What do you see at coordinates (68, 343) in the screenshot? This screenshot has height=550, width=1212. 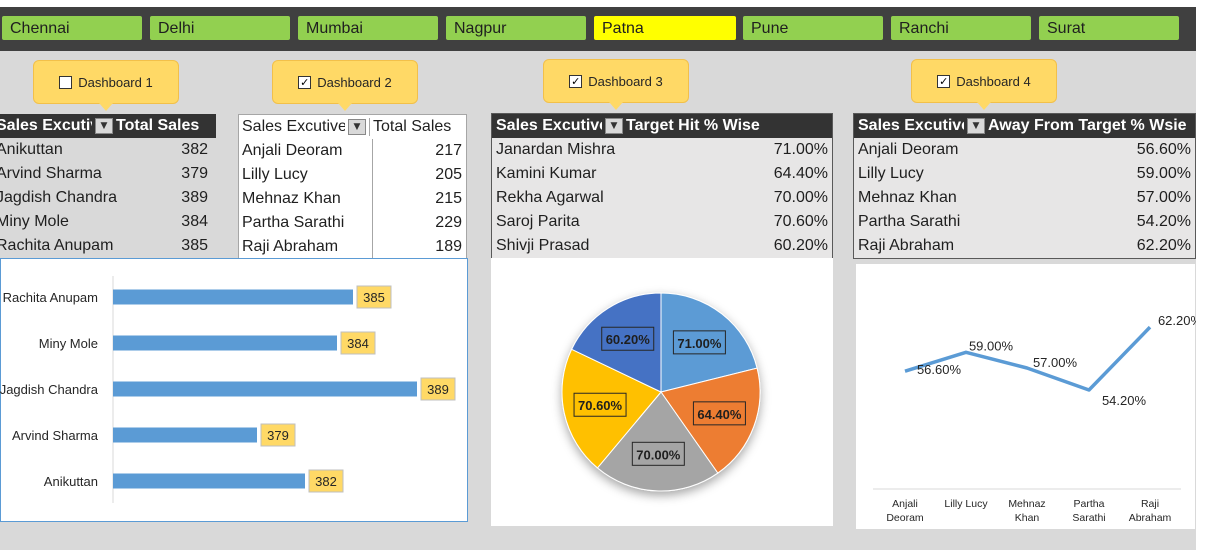 I see `category-label: Miny Mole` at bounding box center [68, 343].